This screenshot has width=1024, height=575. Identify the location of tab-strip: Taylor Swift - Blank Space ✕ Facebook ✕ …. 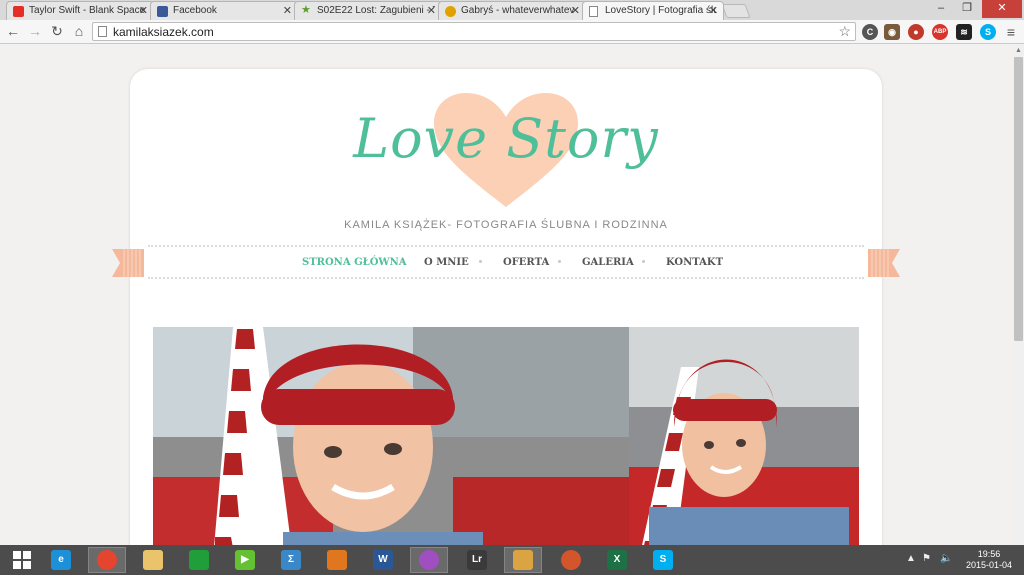
(512, 10).